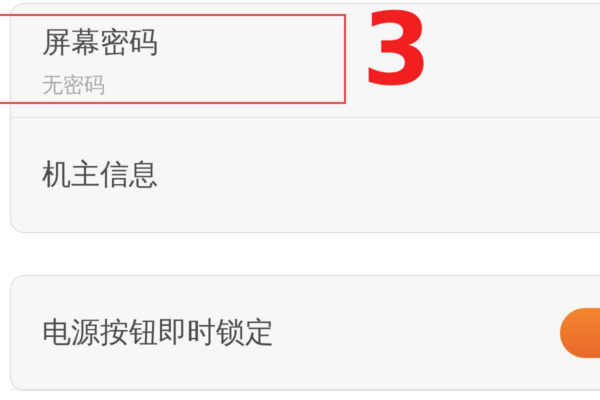 This screenshot has width=600, height=400. What do you see at coordinates (580, 333) in the screenshot?
I see `toggle-switch` at bounding box center [580, 333].